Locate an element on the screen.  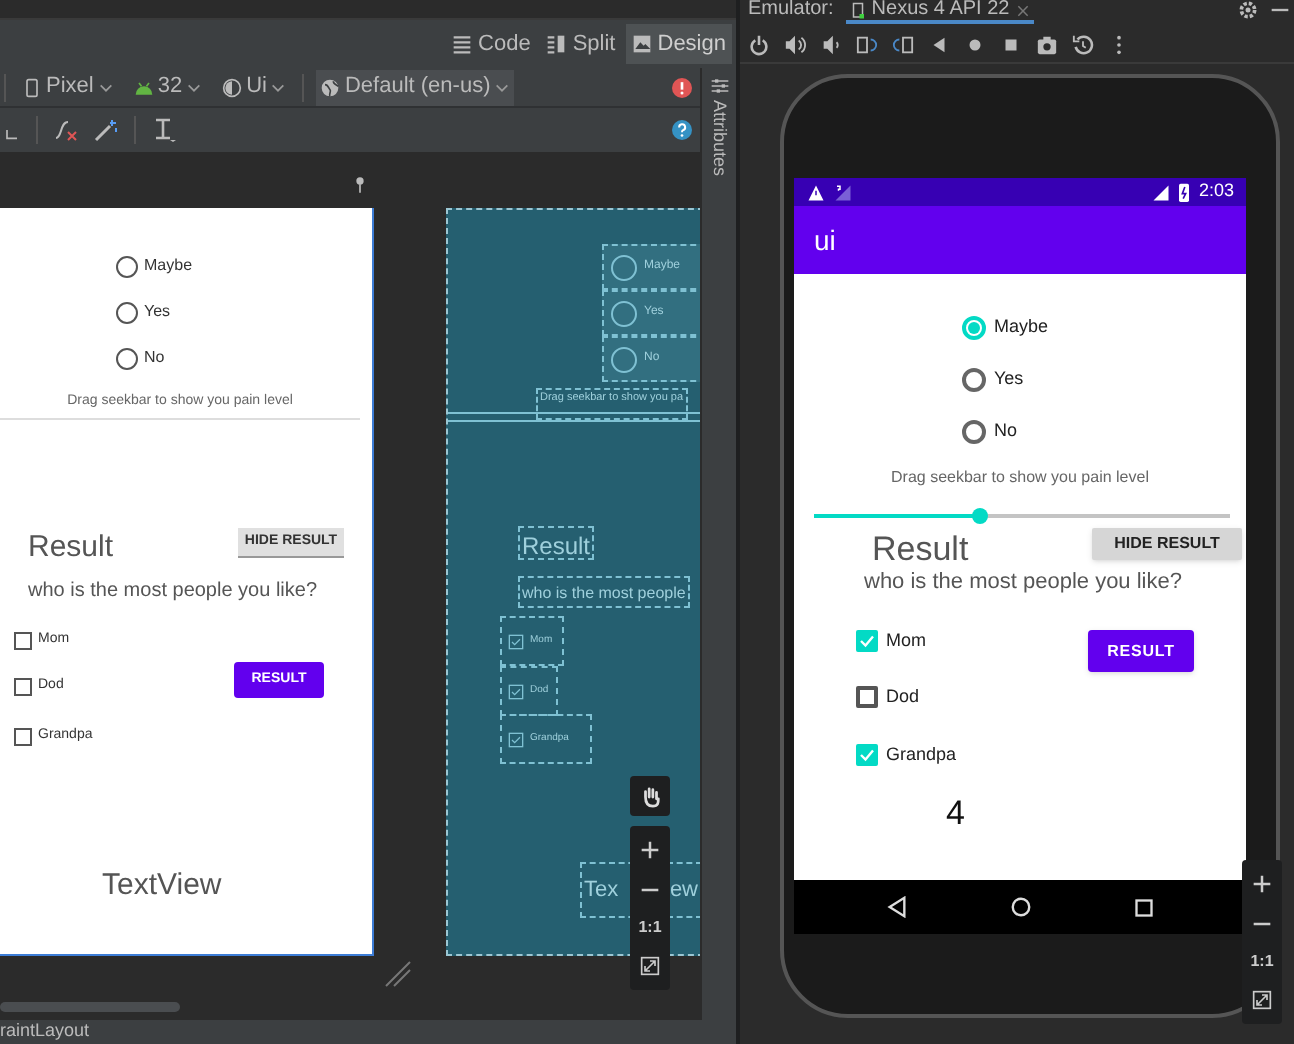
volume-up-icon is located at coordinates (795, 44).